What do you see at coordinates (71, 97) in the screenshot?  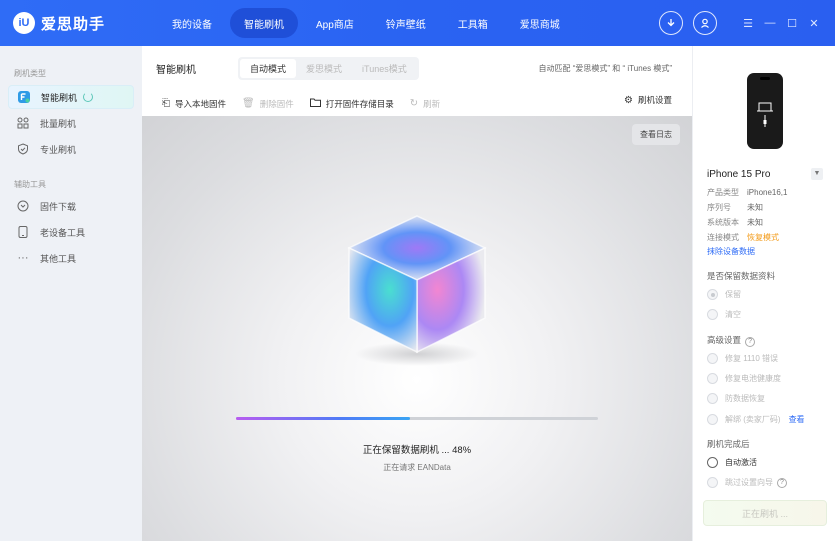 I see `sidebar-item-smart-flash: 智能刷机` at bounding box center [71, 97].